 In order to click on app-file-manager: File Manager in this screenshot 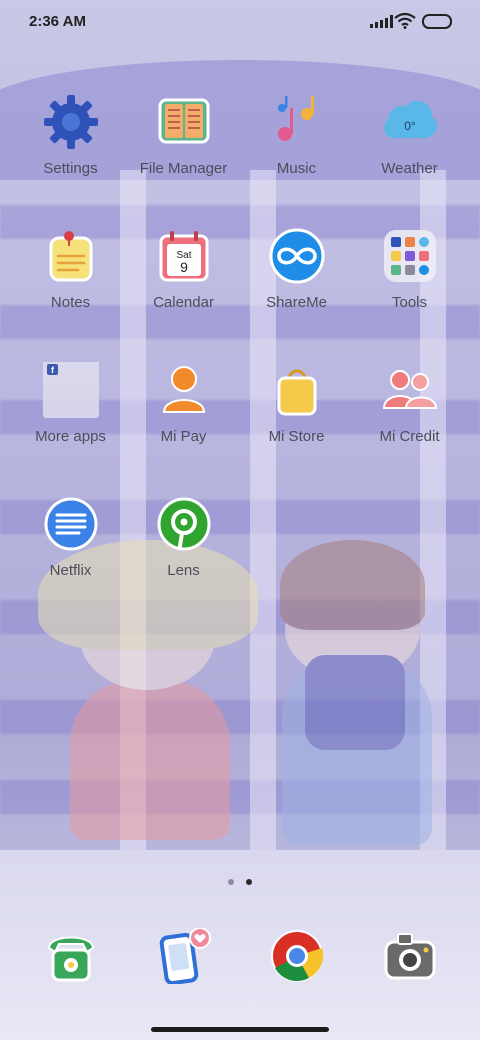, I will do `click(183, 135)`.